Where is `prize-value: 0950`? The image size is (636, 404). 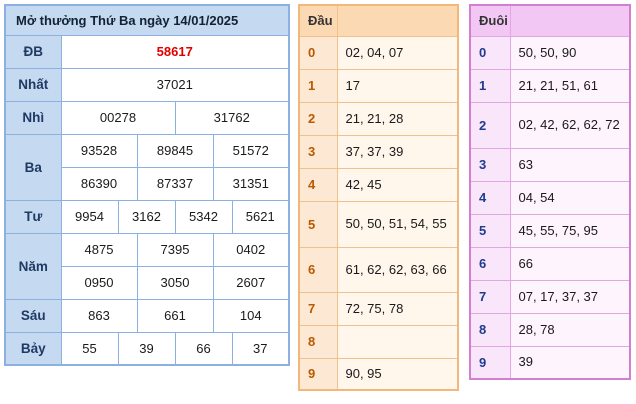 prize-value: 0950 is located at coordinates (99, 282).